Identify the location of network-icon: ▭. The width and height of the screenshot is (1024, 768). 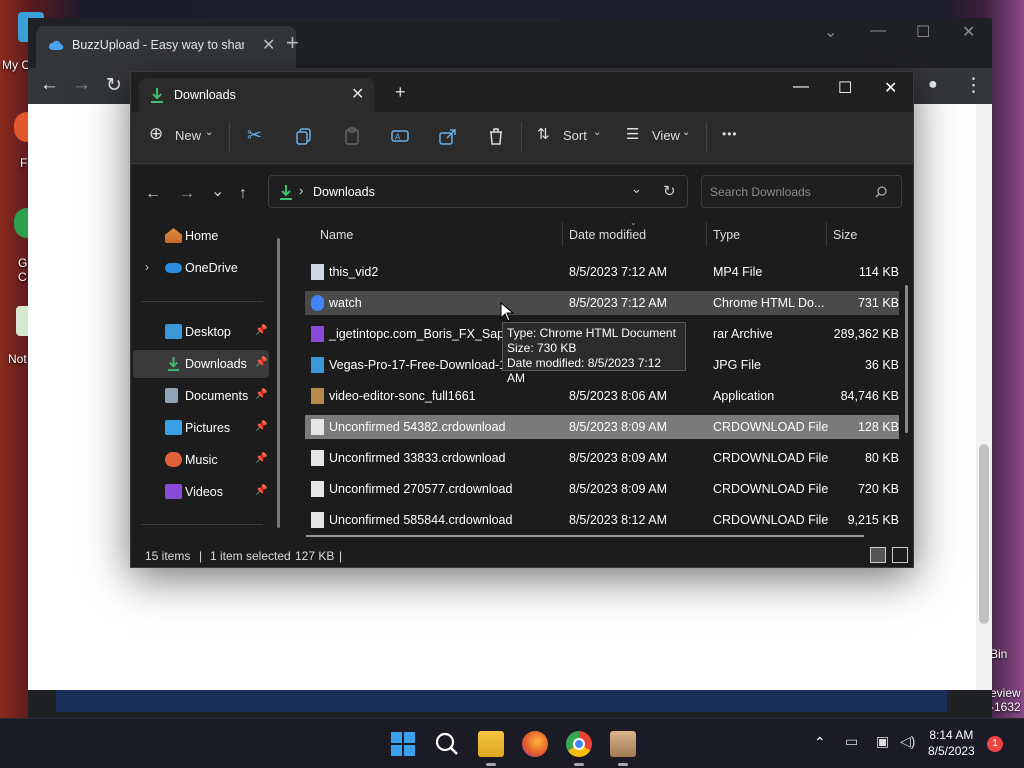
(851, 741).